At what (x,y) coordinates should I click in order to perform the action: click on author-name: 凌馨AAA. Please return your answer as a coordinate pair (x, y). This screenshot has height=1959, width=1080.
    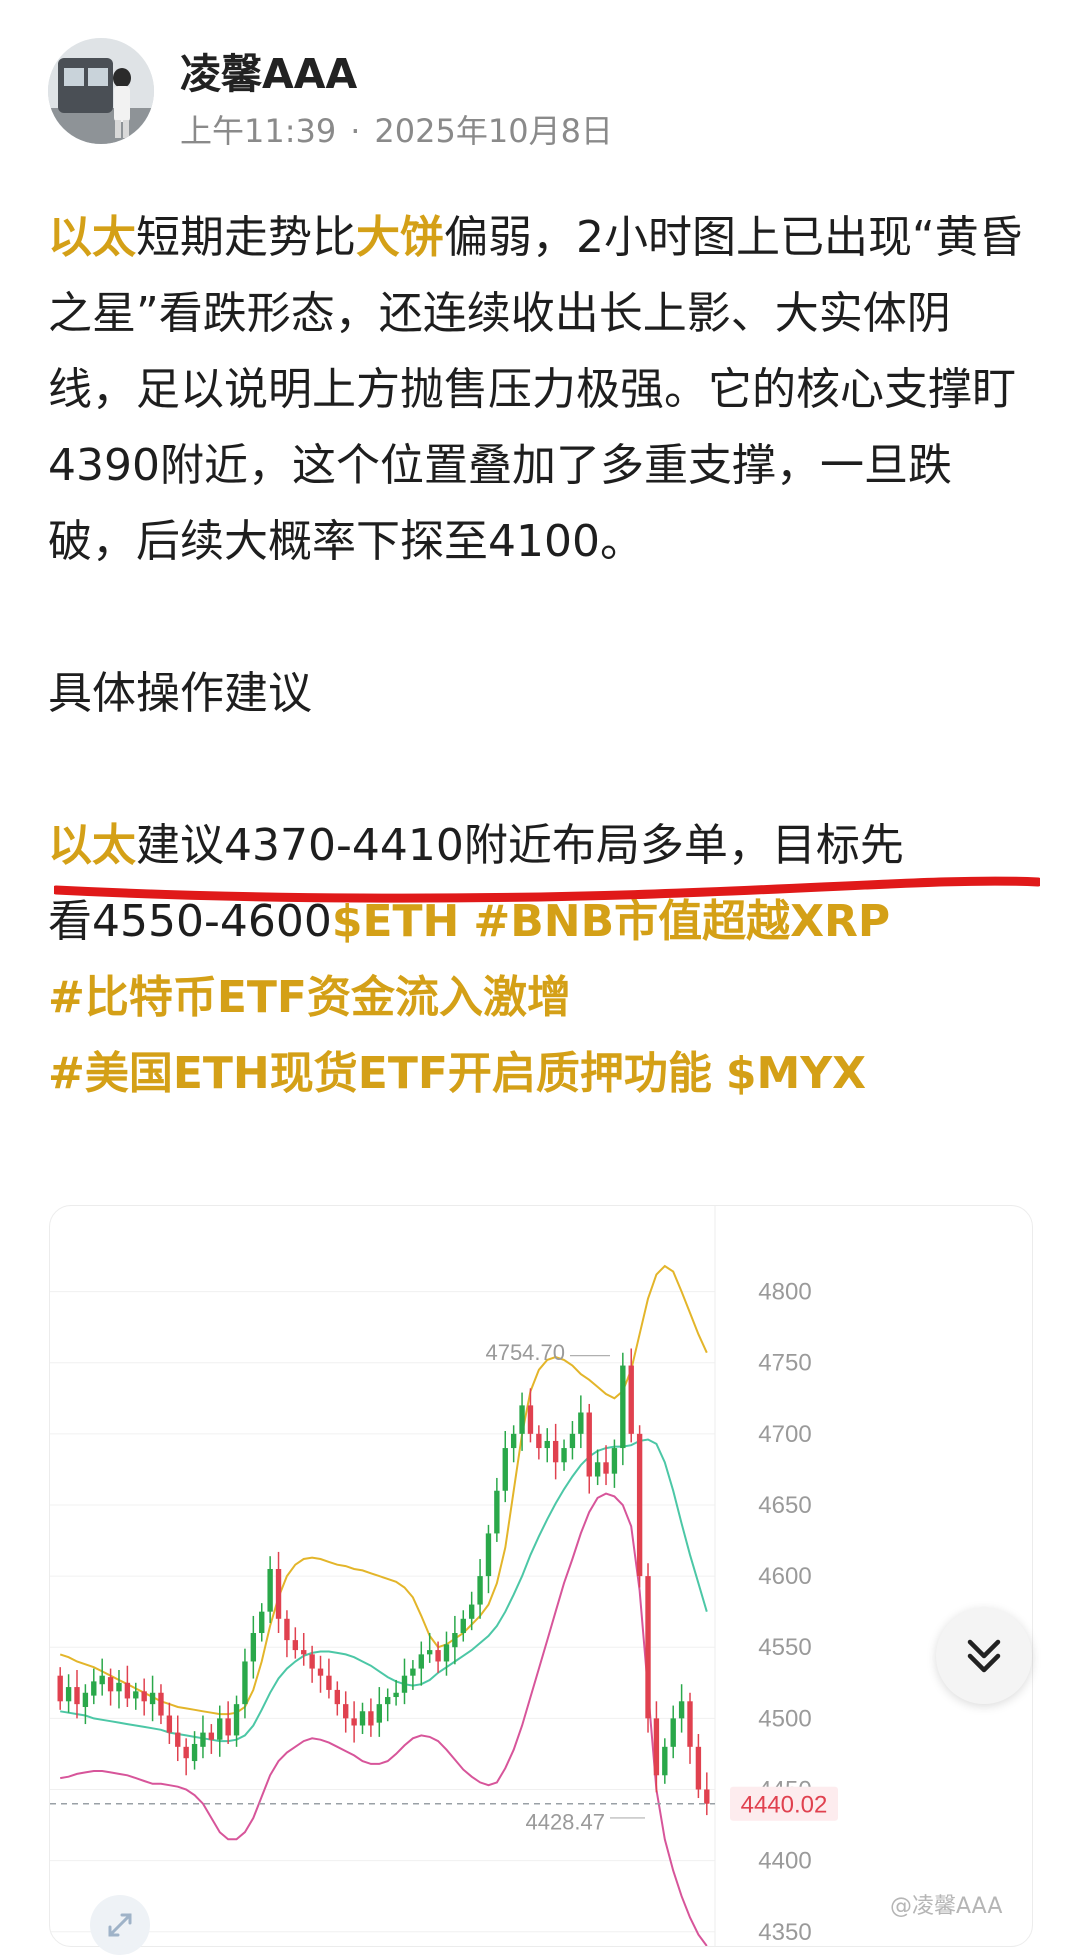
    Looking at the image, I should click on (268, 70).